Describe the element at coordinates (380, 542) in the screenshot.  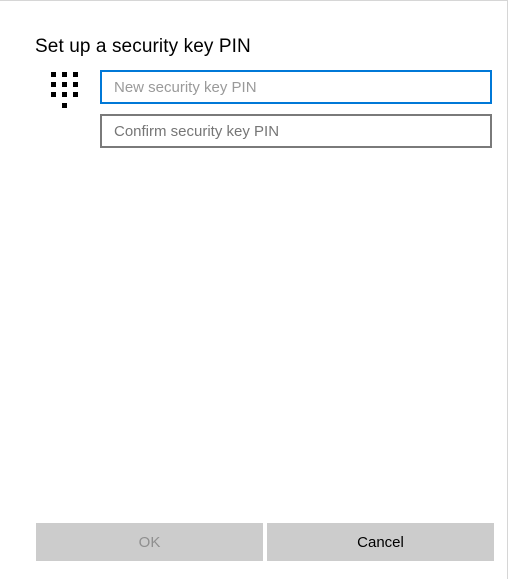
I see `cancel-button: Cancel` at that location.